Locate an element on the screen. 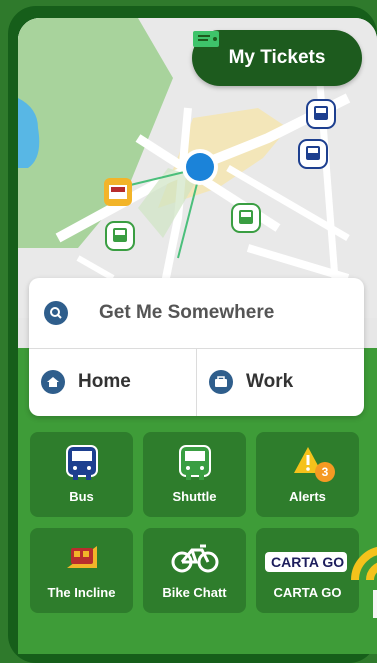 The width and height of the screenshot is (377, 663). incline-marker is located at coordinates (118, 192).